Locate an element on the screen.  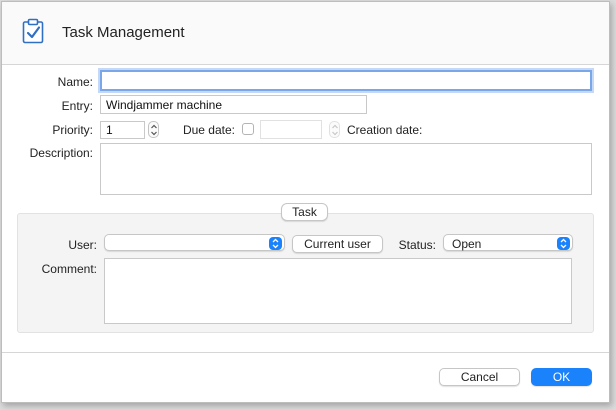
name-label: Name: is located at coordinates (75, 82).